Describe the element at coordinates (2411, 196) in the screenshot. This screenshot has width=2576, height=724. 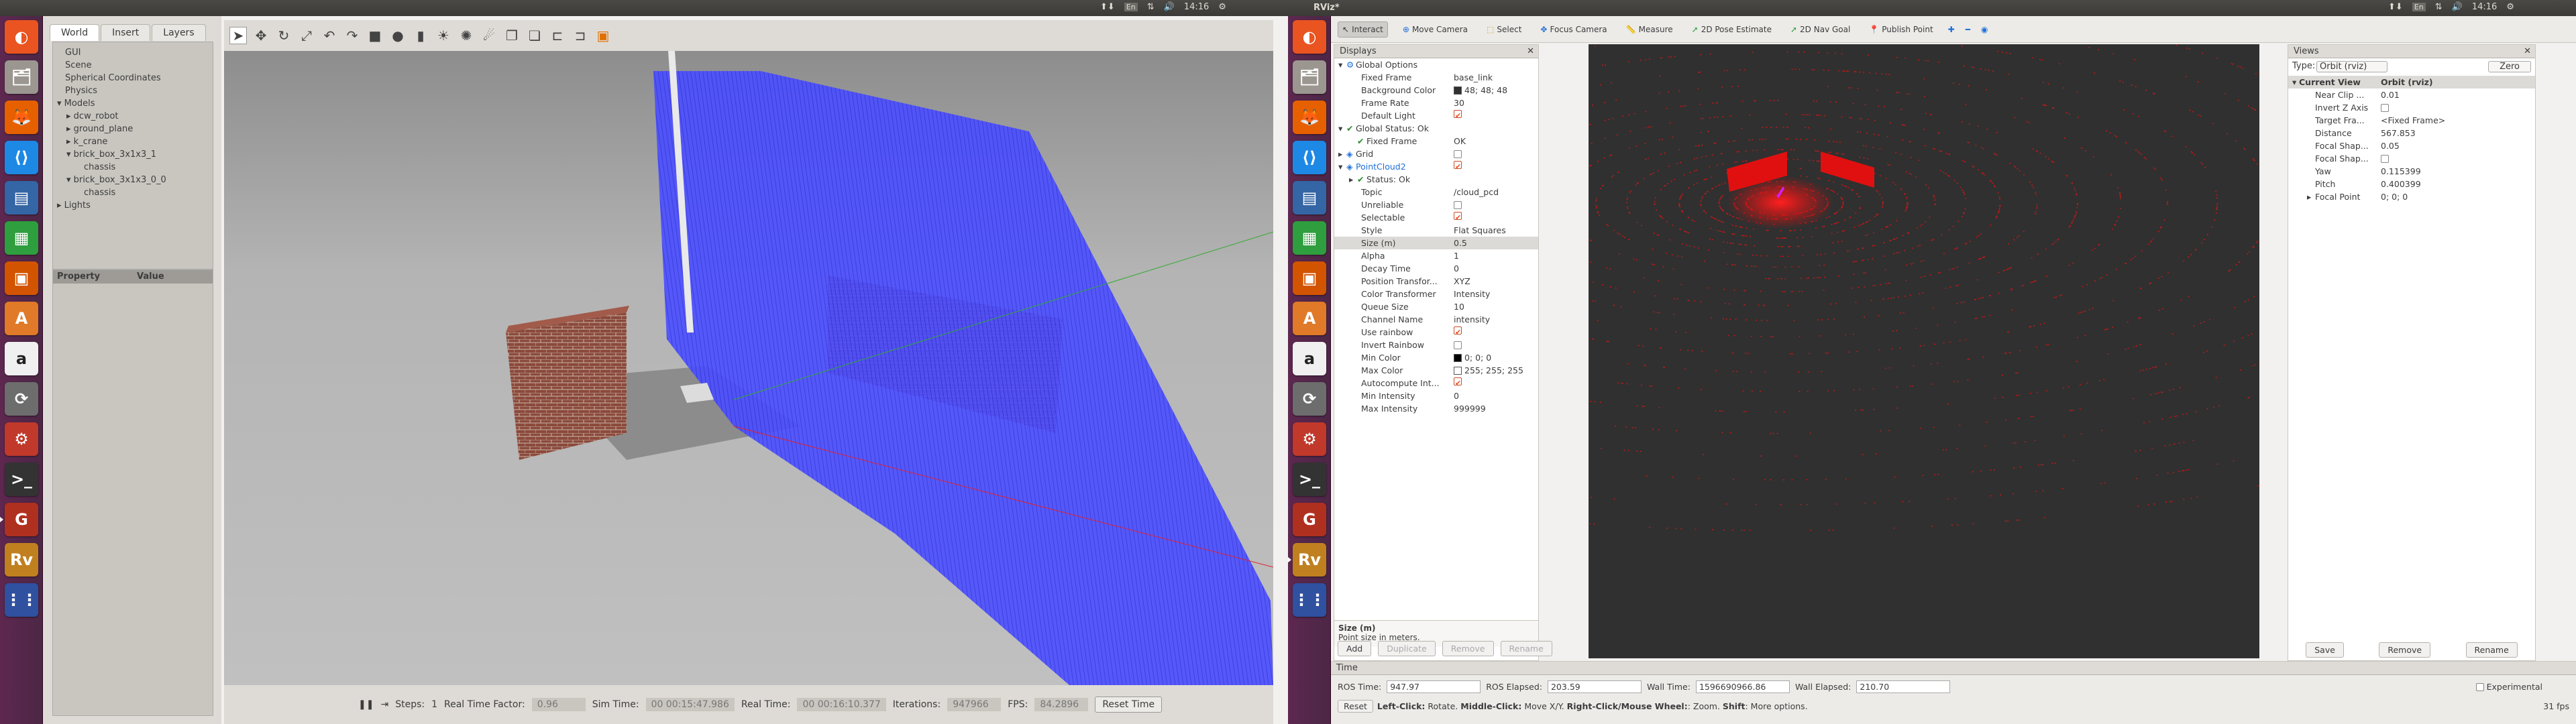
I see `view-property-row: ▸ Focal Point 0; 0; 0` at that location.